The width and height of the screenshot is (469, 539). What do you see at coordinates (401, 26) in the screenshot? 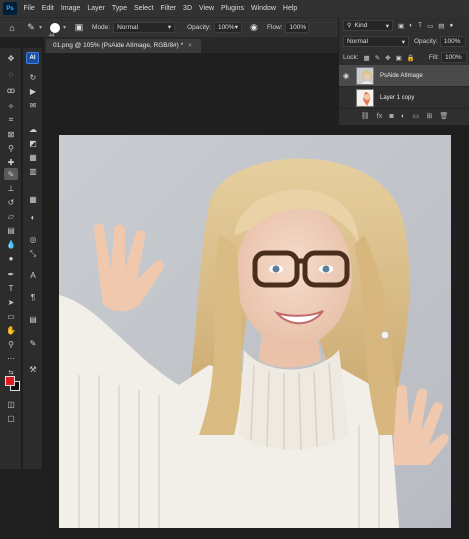
I see `filter-pixel-icon: ▣` at bounding box center [401, 26].